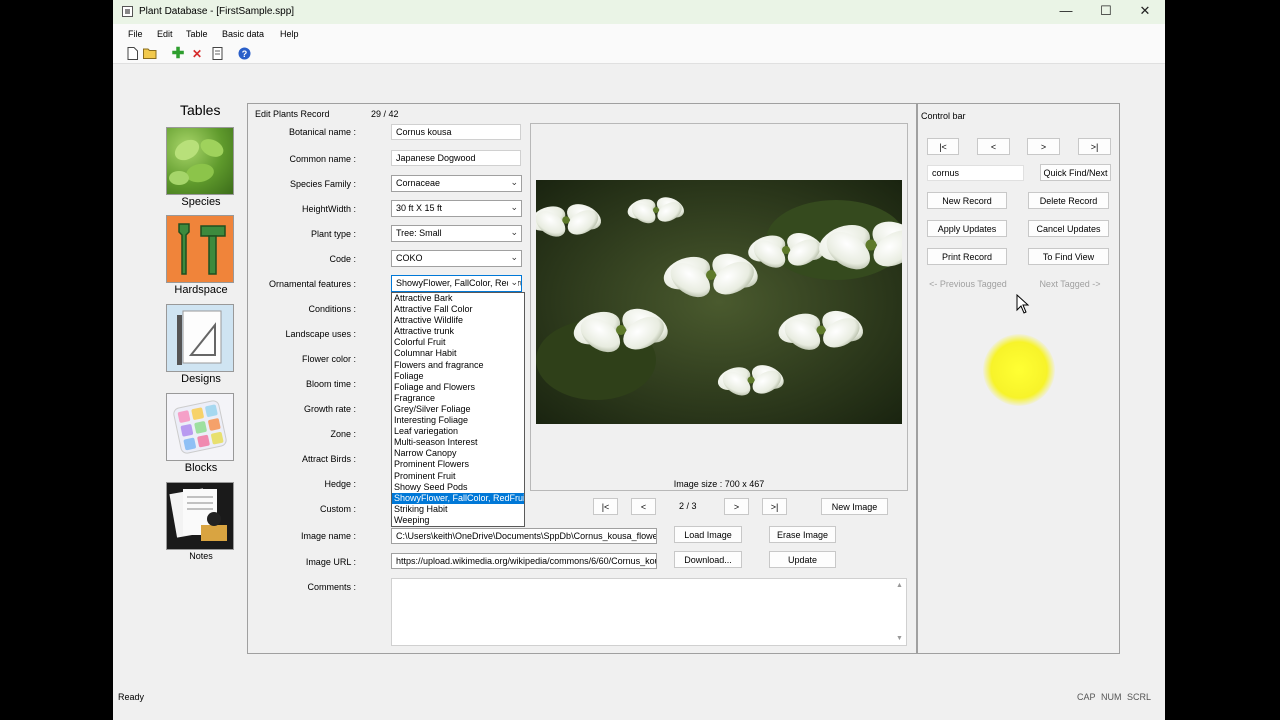  I want to click on prev-record-button: <, so click(993, 146).